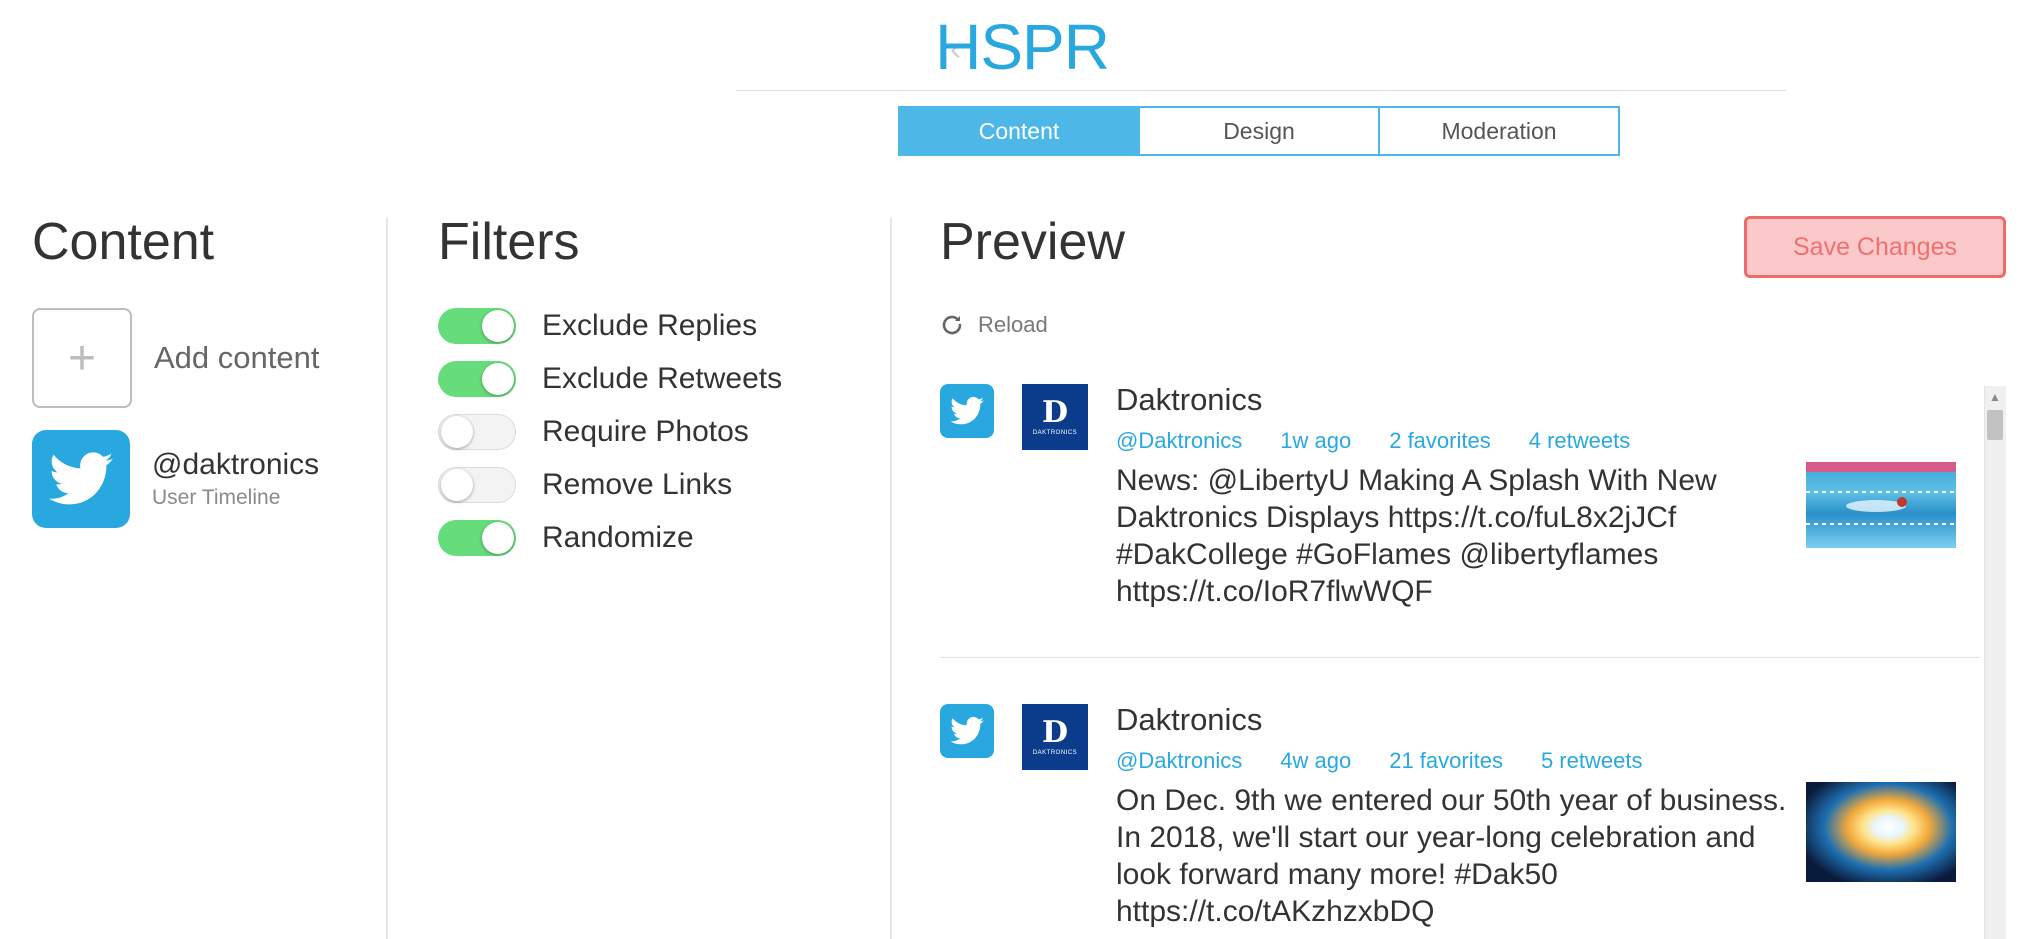 The width and height of the screenshot is (2044, 939). I want to click on post-retweets: 5 retweets, so click(1592, 761).